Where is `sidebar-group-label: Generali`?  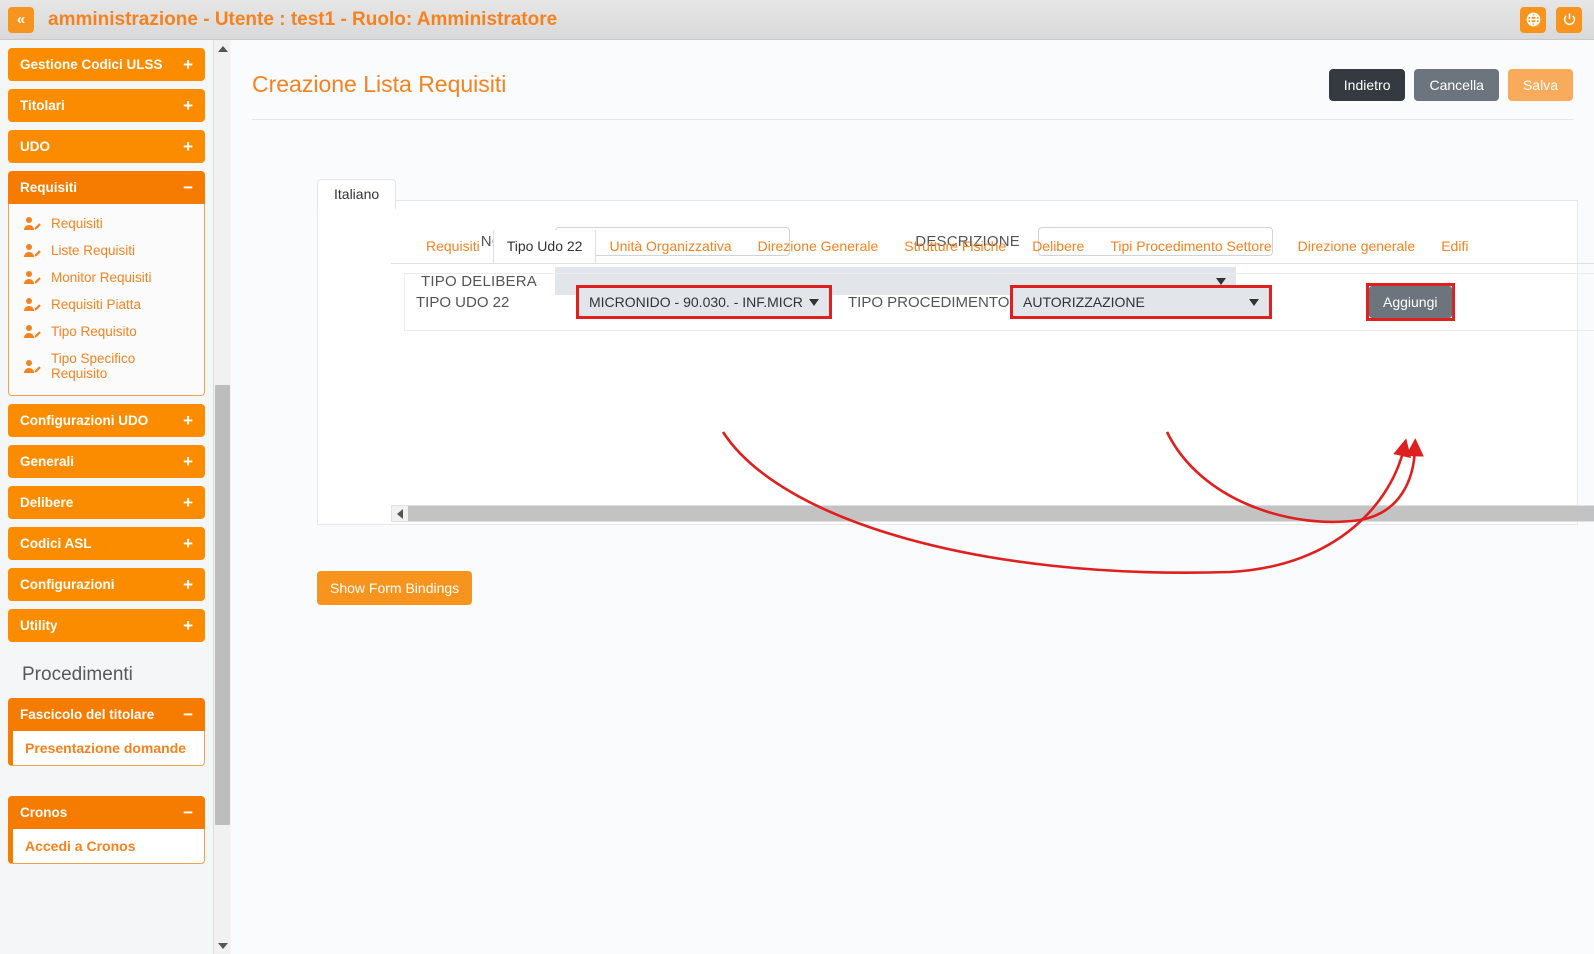
sidebar-group-label: Generali is located at coordinates (47, 461).